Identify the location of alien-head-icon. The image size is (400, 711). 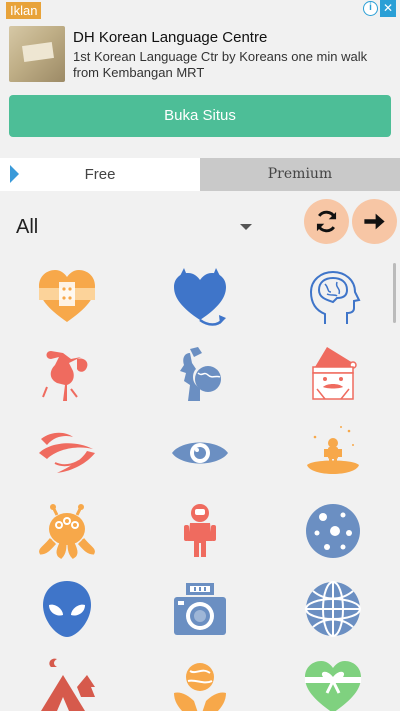
(67, 609).